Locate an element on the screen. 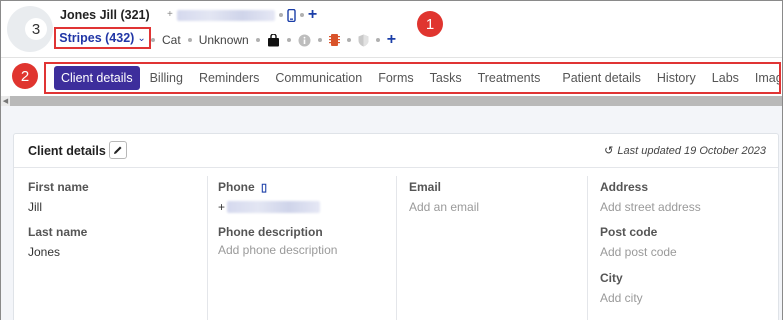  tab-patient-details: Patient details is located at coordinates (601, 78).